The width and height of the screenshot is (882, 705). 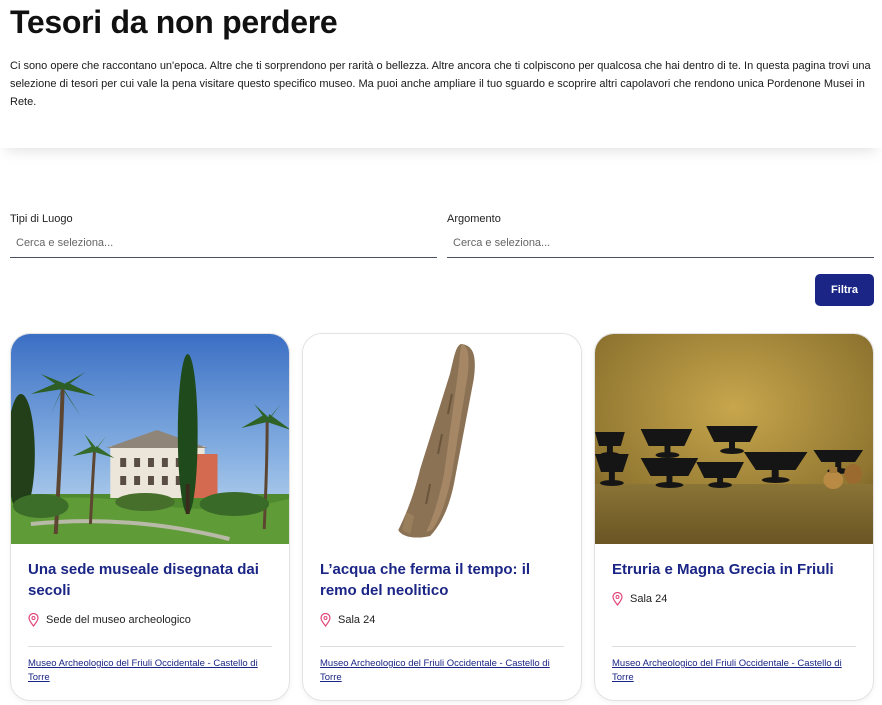 What do you see at coordinates (41, 219) in the screenshot?
I see `filter-place-type-label: Tipi di Luogo` at bounding box center [41, 219].